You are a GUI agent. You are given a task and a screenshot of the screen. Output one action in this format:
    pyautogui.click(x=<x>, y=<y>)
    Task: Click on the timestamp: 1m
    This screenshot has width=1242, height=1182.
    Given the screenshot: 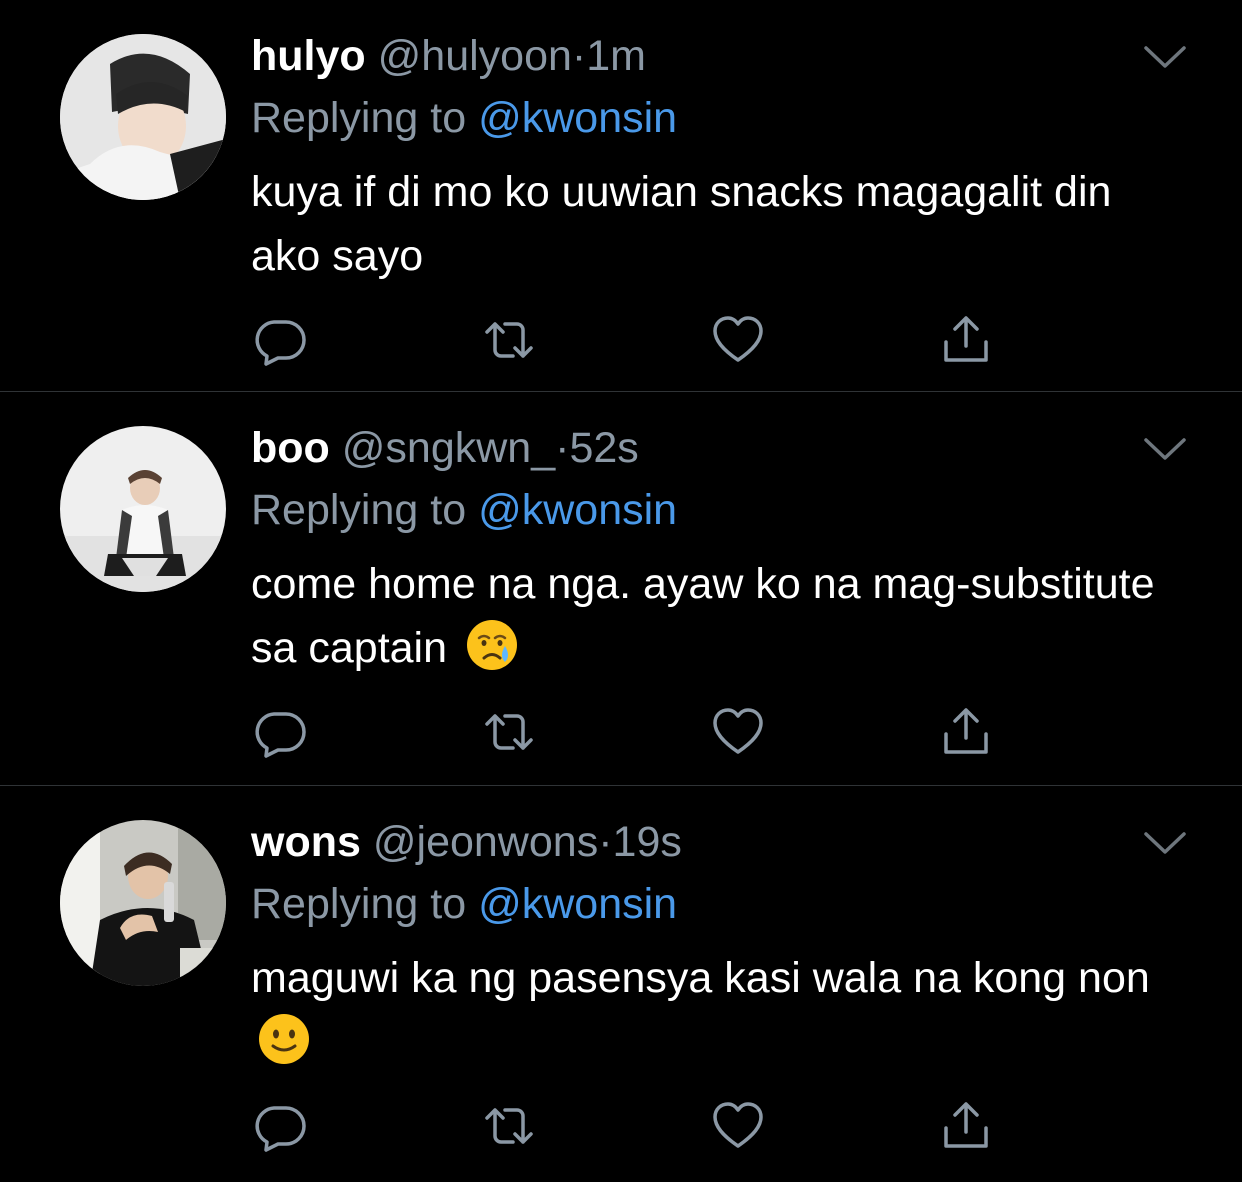 What is the action you would take?
    pyautogui.click(x=616, y=56)
    